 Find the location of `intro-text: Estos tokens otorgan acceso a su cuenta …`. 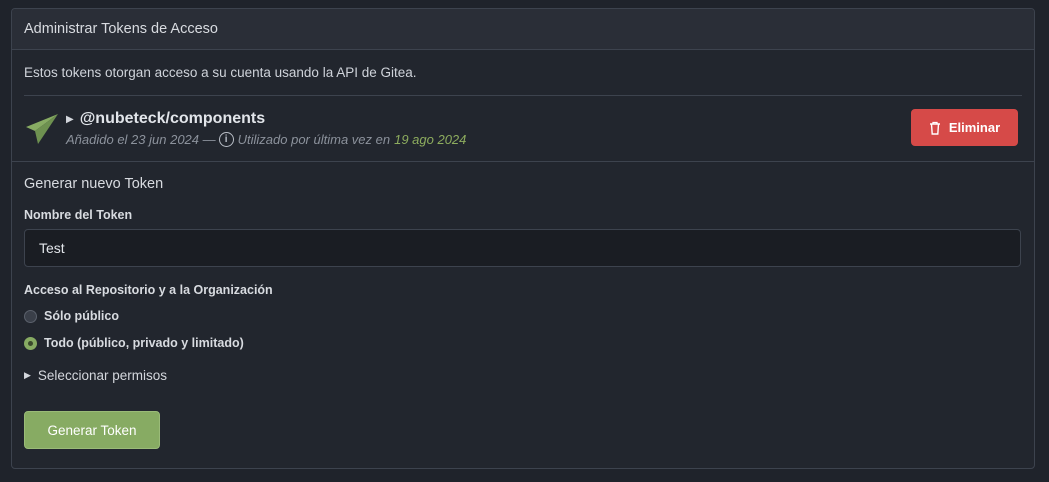

intro-text: Estos tokens otorgan acceso a su cuenta … is located at coordinates (220, 72).